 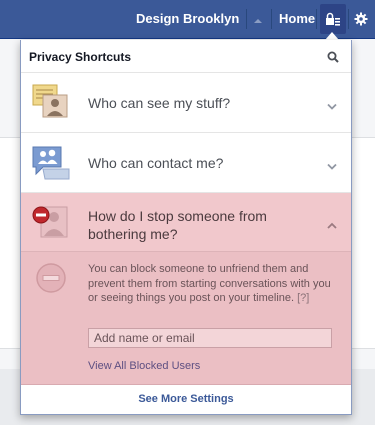 I want to click on lock-document-icon, so click(x=51, y=104).